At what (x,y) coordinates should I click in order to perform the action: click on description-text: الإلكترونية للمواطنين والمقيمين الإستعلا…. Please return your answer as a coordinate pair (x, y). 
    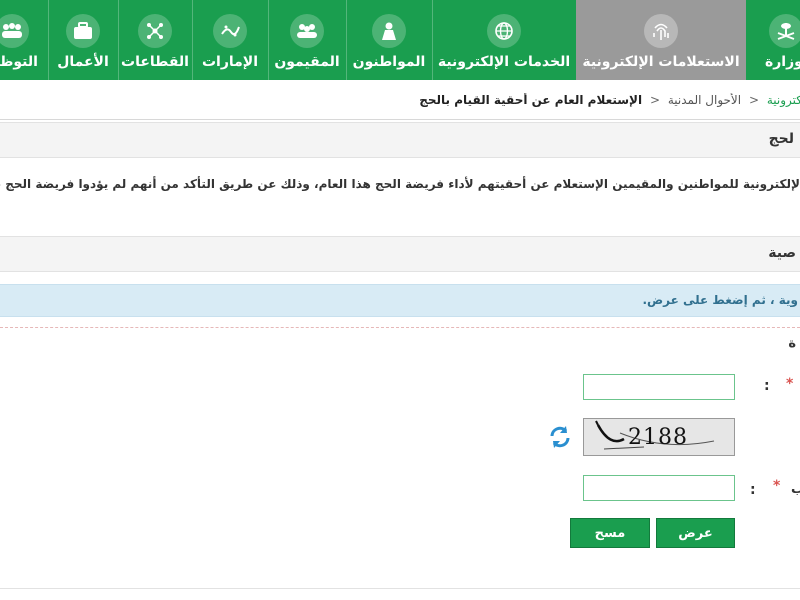
    Looking at the image, I should click on (400, 184).